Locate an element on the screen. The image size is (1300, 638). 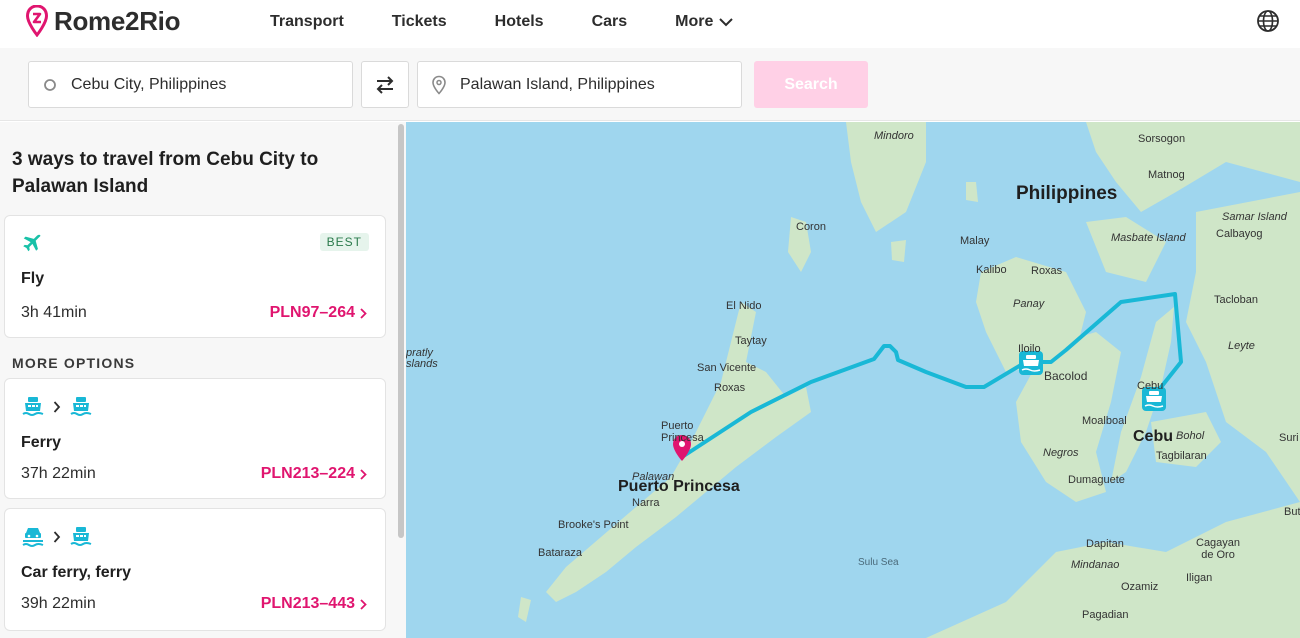
map-label-cebu: Cebu is located at coordinates (1153, 436).